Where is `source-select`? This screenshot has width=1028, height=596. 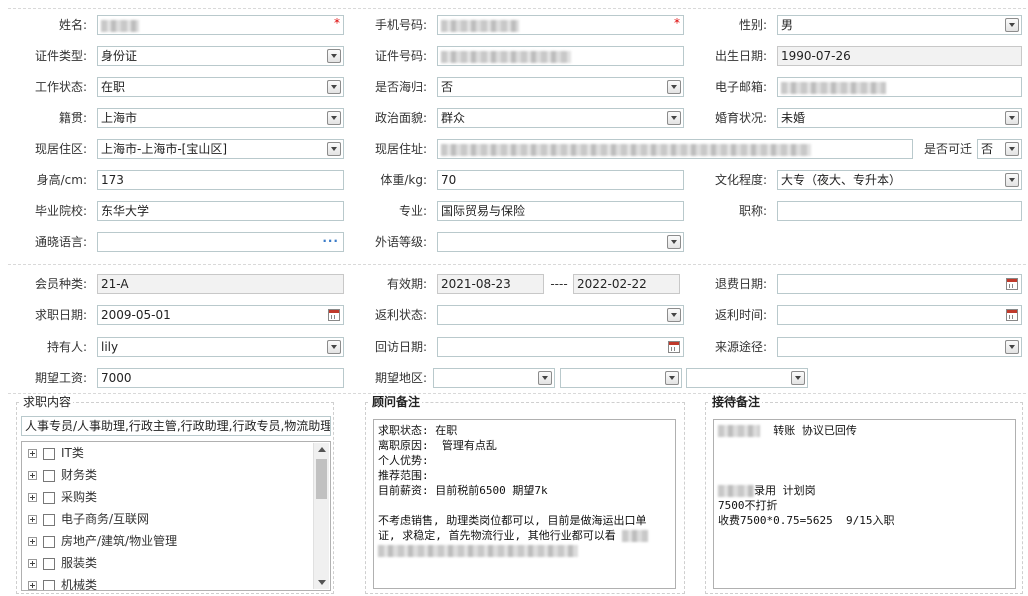 source-select is located at coordinates (899, 347).